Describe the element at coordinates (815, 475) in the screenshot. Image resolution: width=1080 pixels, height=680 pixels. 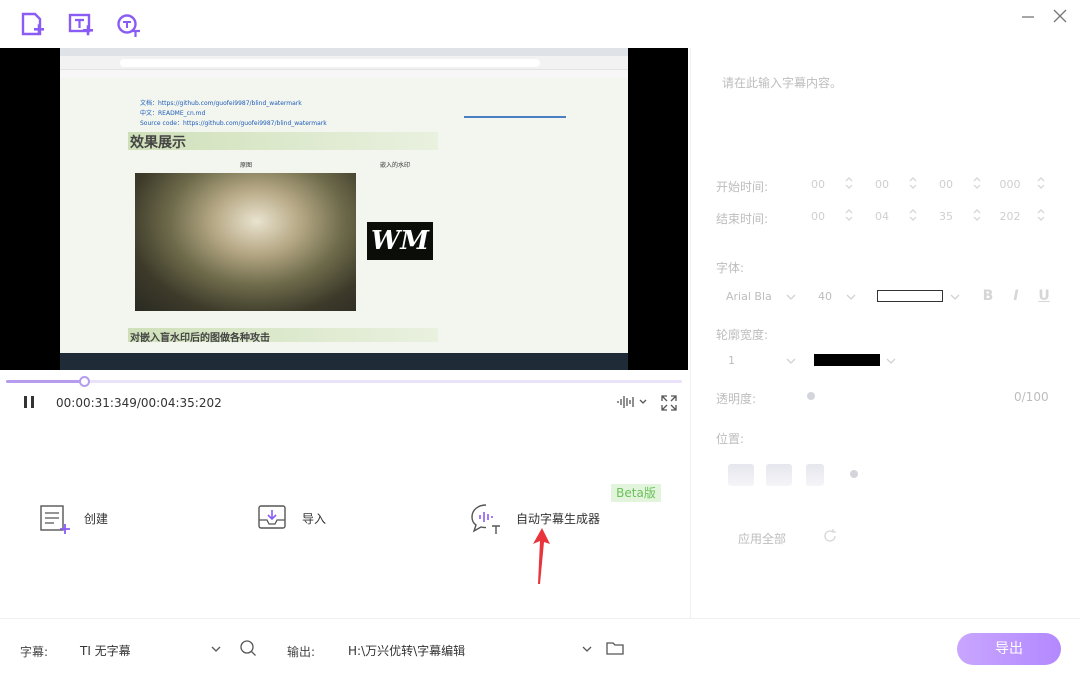
I see `position-bottom-icon` at that location.